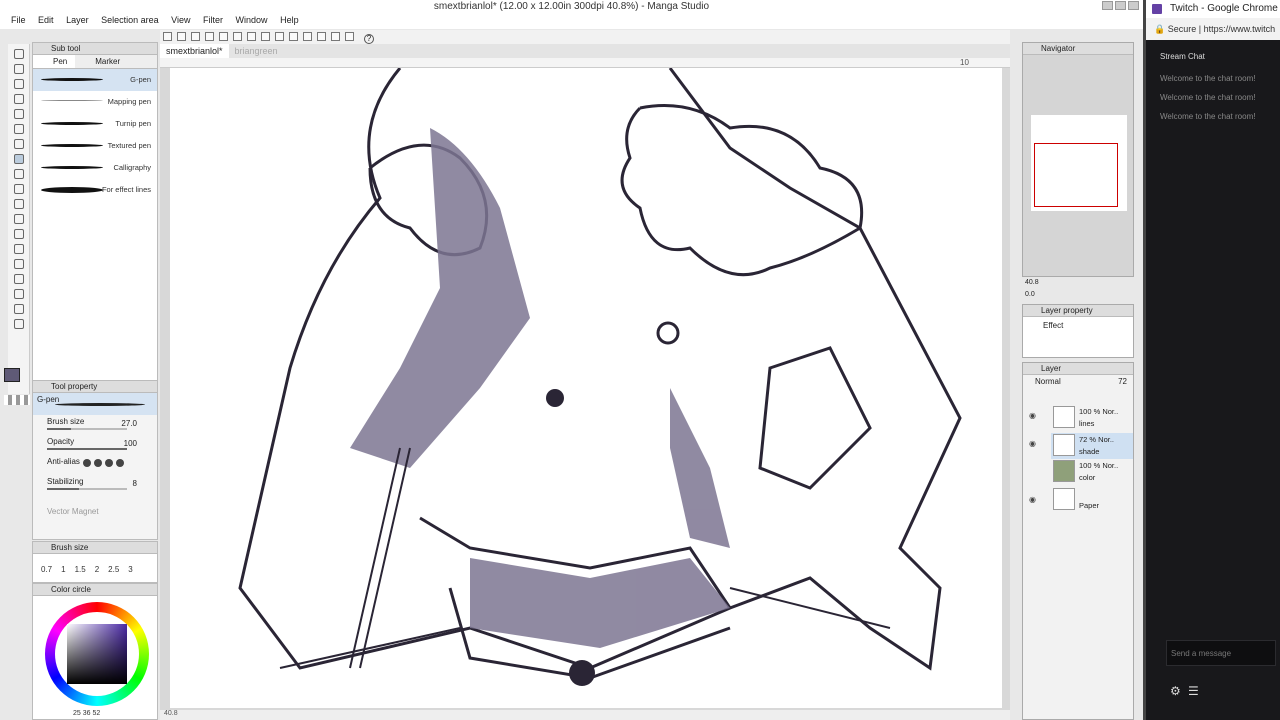 Image resolution: width=1280 pixels, height=720 pixels. I want to click on navigator-angle: 0.0, so click(1030, 294).